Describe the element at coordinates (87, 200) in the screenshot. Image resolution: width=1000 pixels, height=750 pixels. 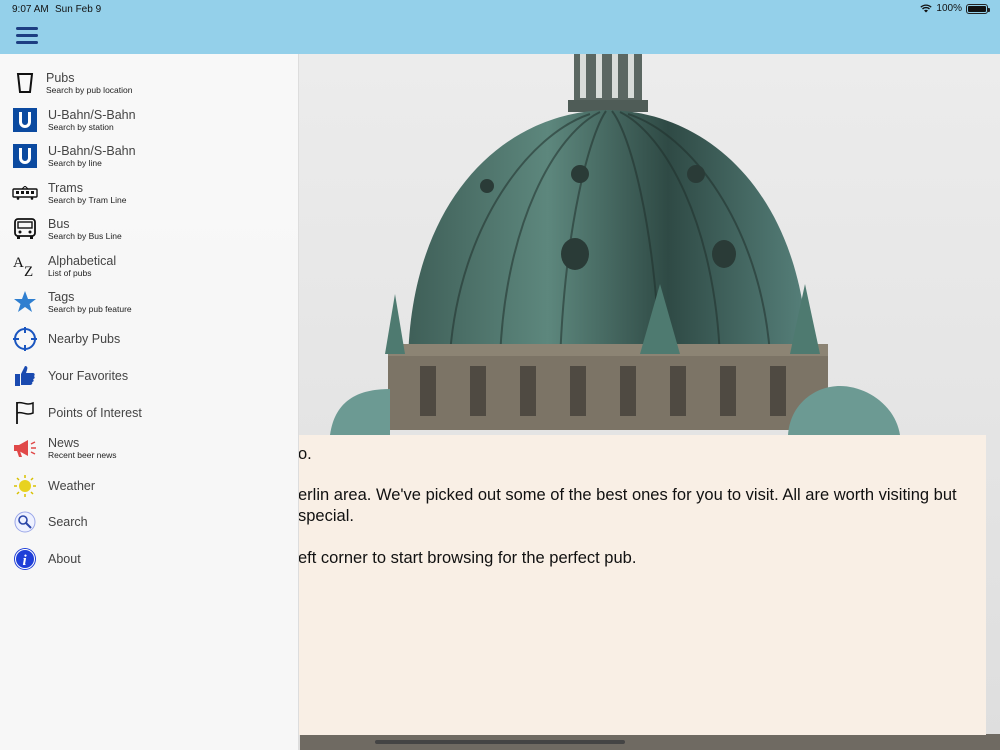
I see `menu-item-subtitle: Search by Tram Line` at that location.